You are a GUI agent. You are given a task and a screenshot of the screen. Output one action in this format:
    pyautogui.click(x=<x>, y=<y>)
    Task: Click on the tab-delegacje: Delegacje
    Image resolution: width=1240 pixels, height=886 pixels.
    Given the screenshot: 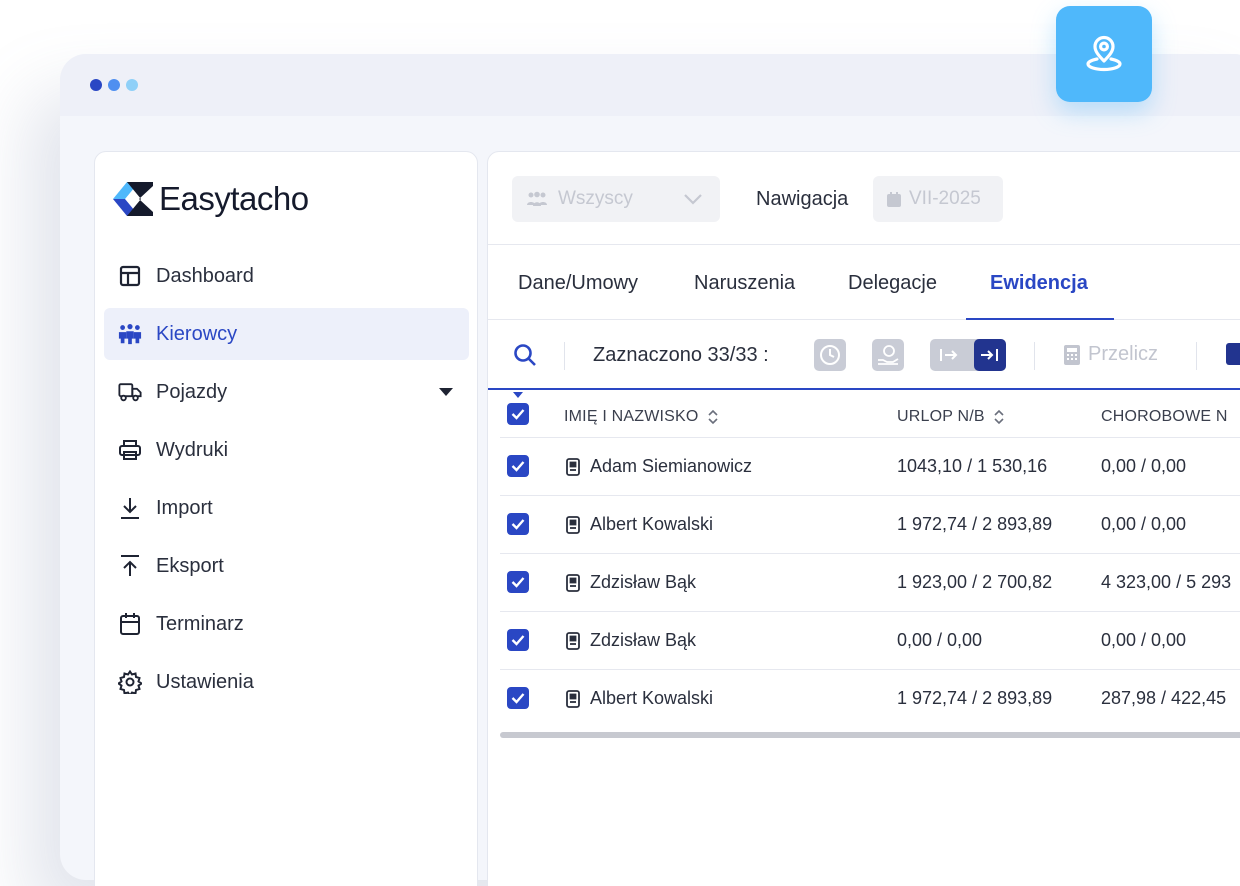 What is the action you would take?
    pyautogui.click(x=892, y=283)
    